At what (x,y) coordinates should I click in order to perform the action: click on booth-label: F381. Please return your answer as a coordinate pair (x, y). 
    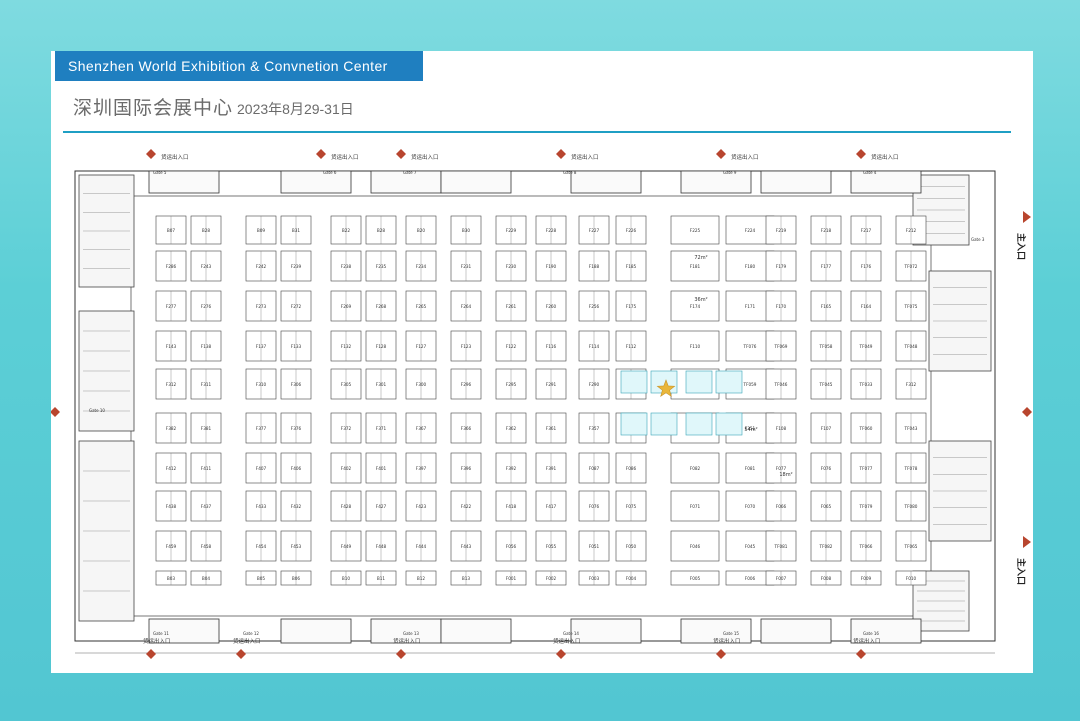
    Looking at the image, I should click on (206, 428).